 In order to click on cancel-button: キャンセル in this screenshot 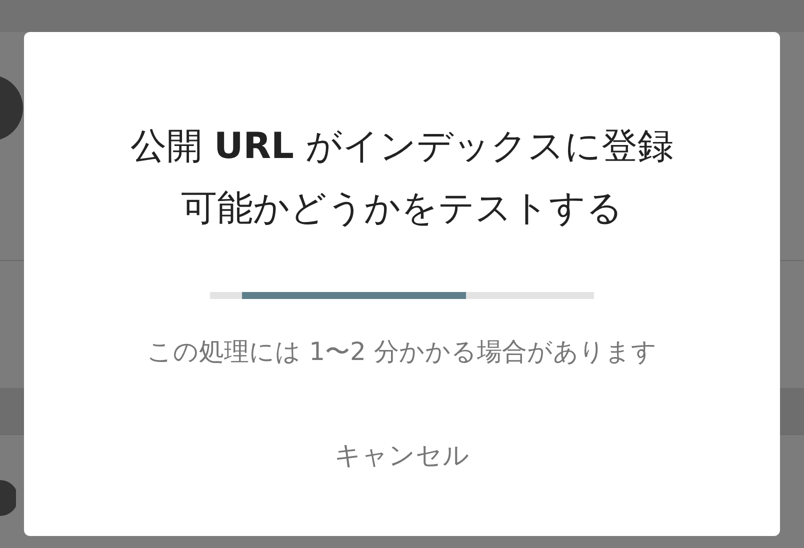, I will do `click(402, 455)`.